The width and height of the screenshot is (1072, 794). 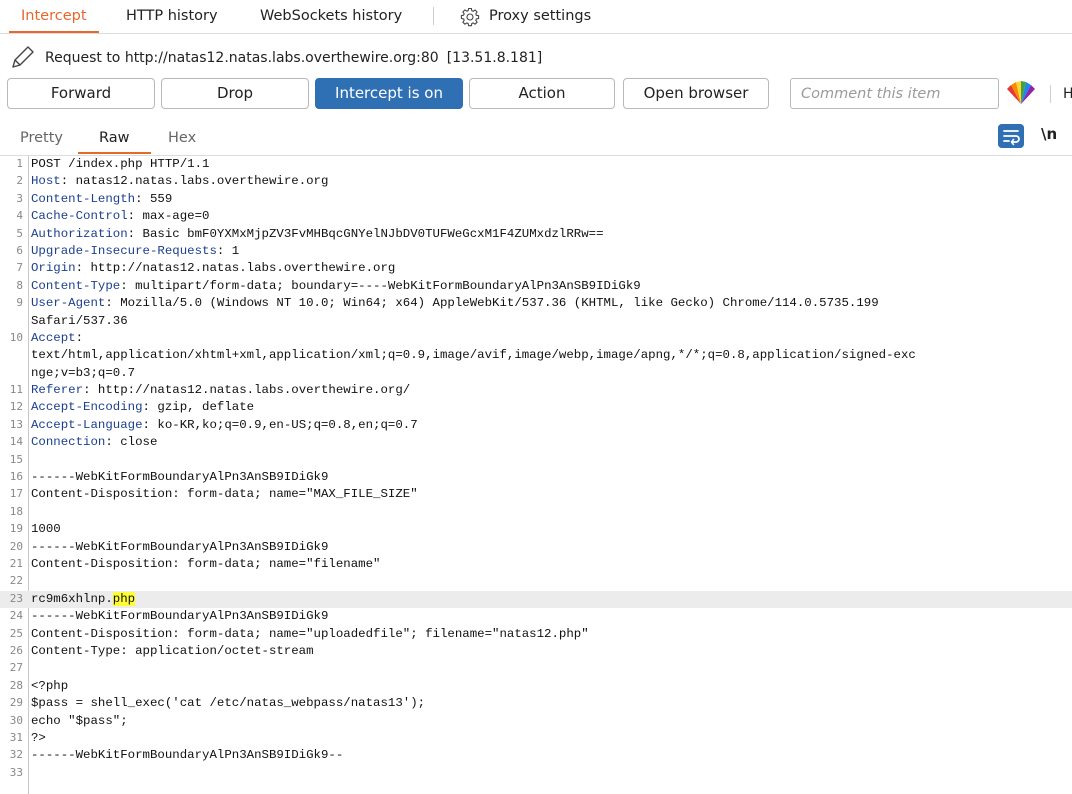 I want to click on header-name: Authorization, so click(x=79, y=233).